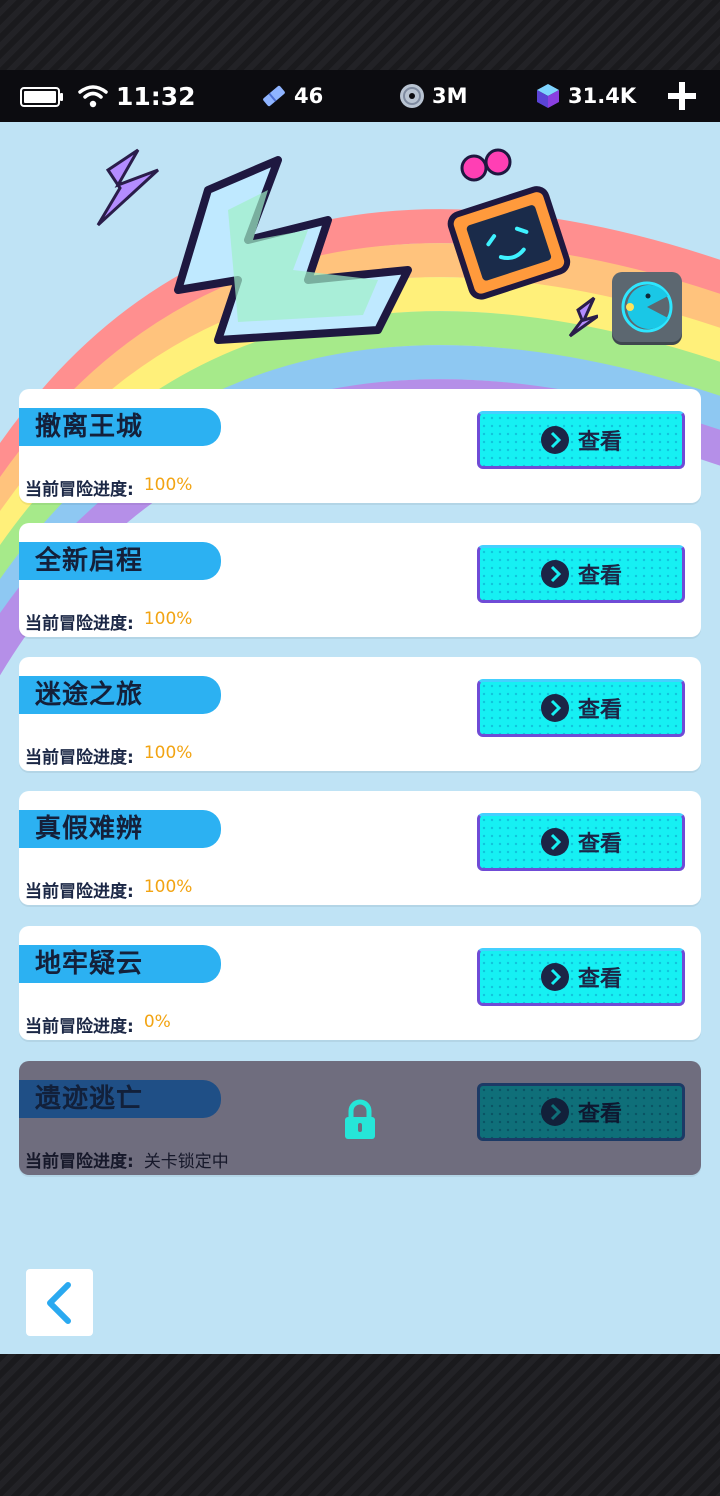 This screenshot has width=720, height=1496. What do you see at coordinates (93, 96) in the screenshot?
I see `wifi-icon` at bounding box center [93, 96].